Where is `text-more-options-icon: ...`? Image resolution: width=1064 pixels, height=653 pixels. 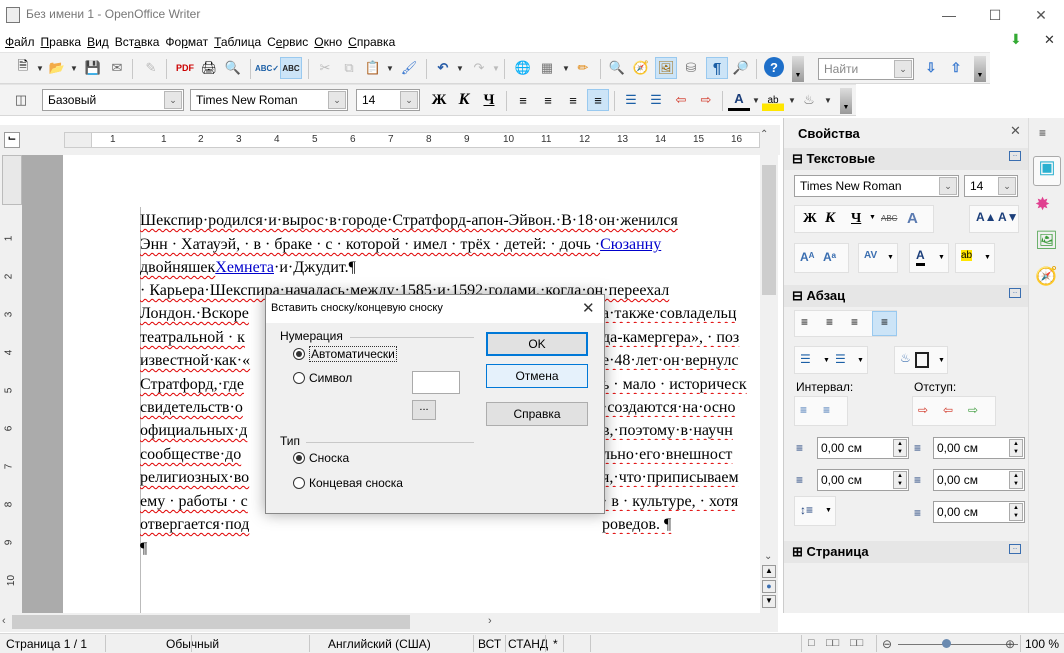
text-more-options-icon: ... is located at coordinates (1015, 156).